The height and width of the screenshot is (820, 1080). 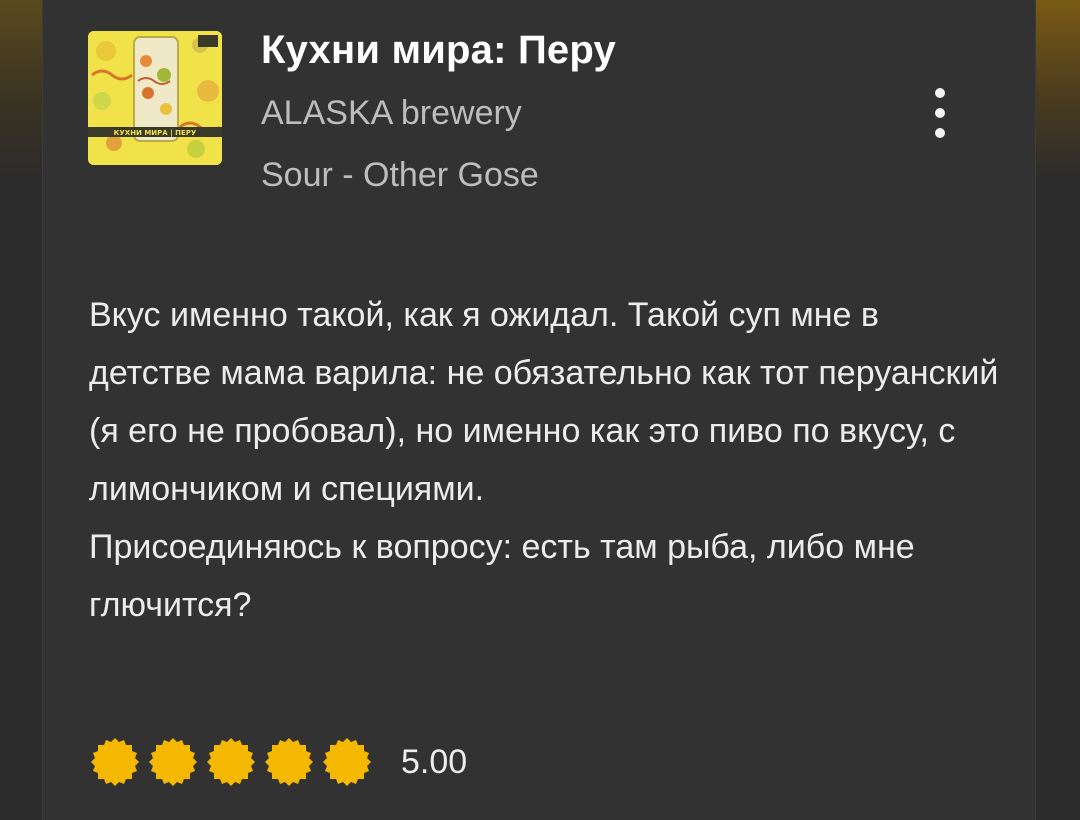 I want to click on rating-row: 5.00, so click(x=278, y=762).